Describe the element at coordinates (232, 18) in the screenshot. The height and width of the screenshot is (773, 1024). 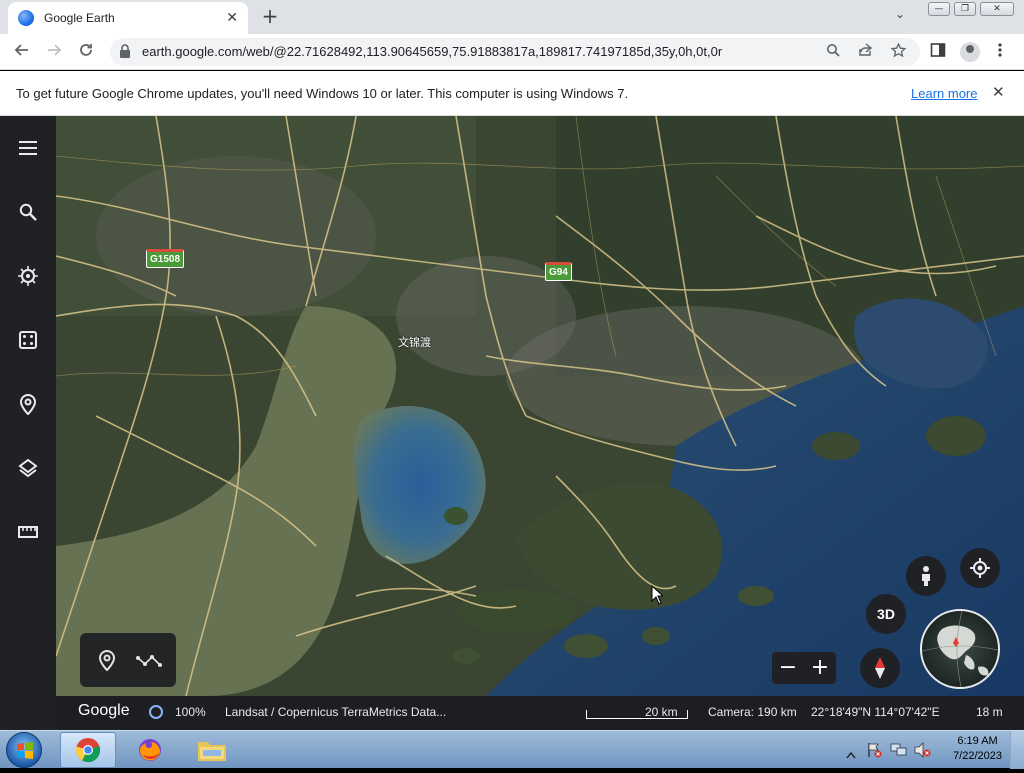
I see `tab-close-icon: ✕` at that location.